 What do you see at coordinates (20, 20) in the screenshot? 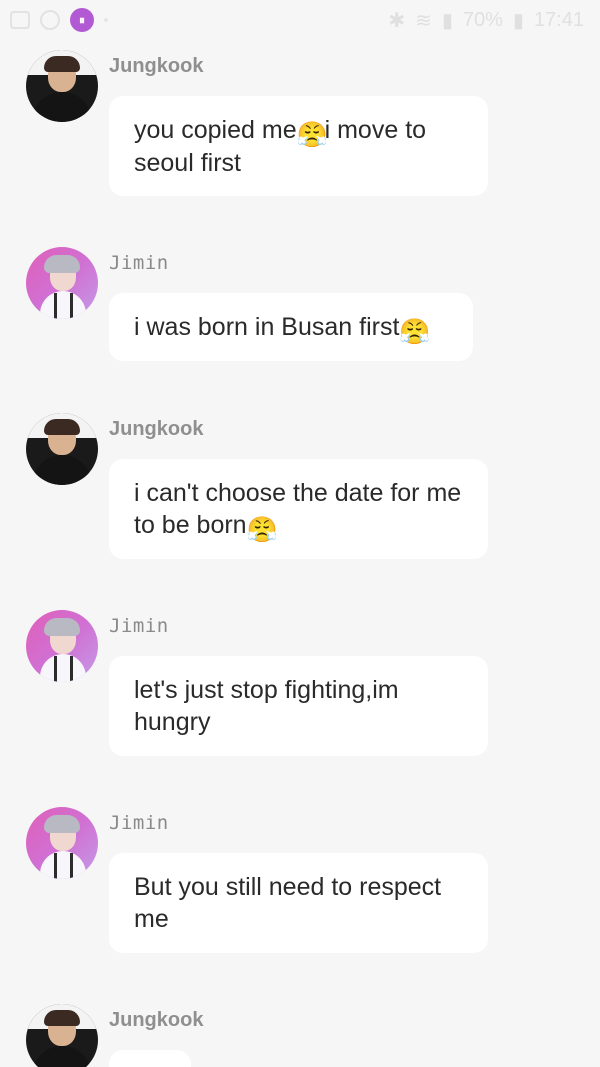
I see `gallery-icon` at bounding box center [20, 20].